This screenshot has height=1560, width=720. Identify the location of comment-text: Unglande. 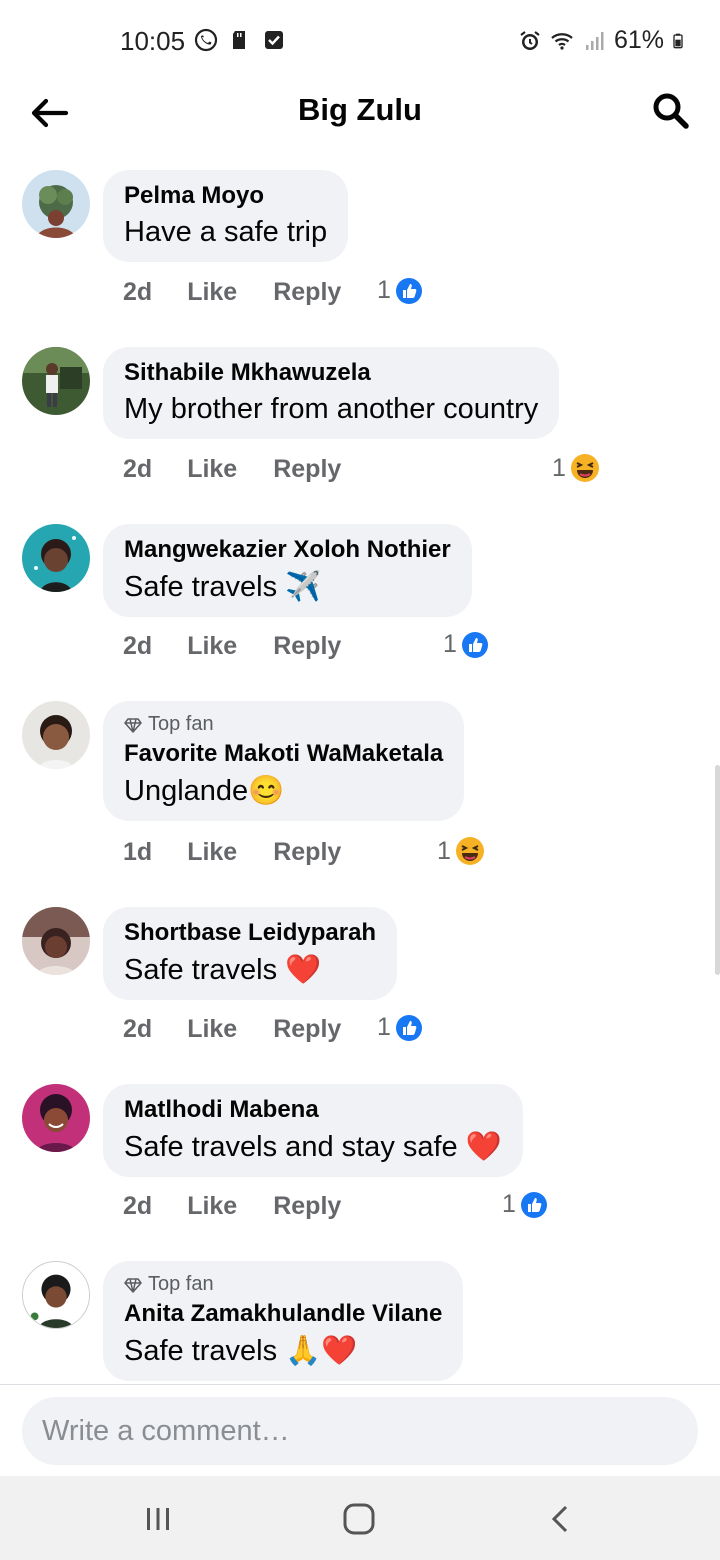
(186, 790).